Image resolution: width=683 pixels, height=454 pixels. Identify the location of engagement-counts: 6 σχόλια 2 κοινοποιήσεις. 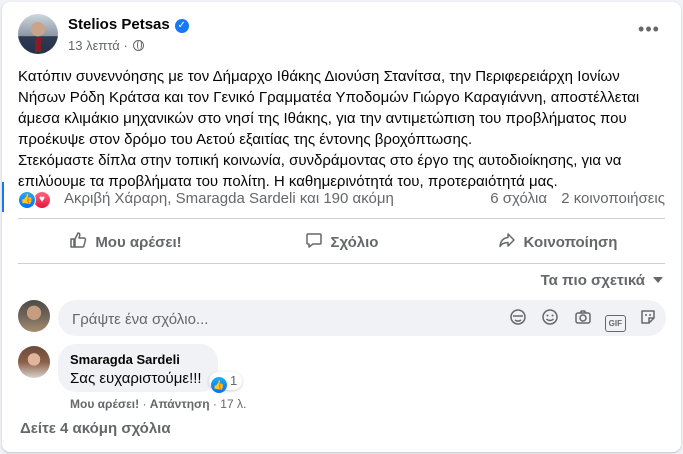
(572, 198).